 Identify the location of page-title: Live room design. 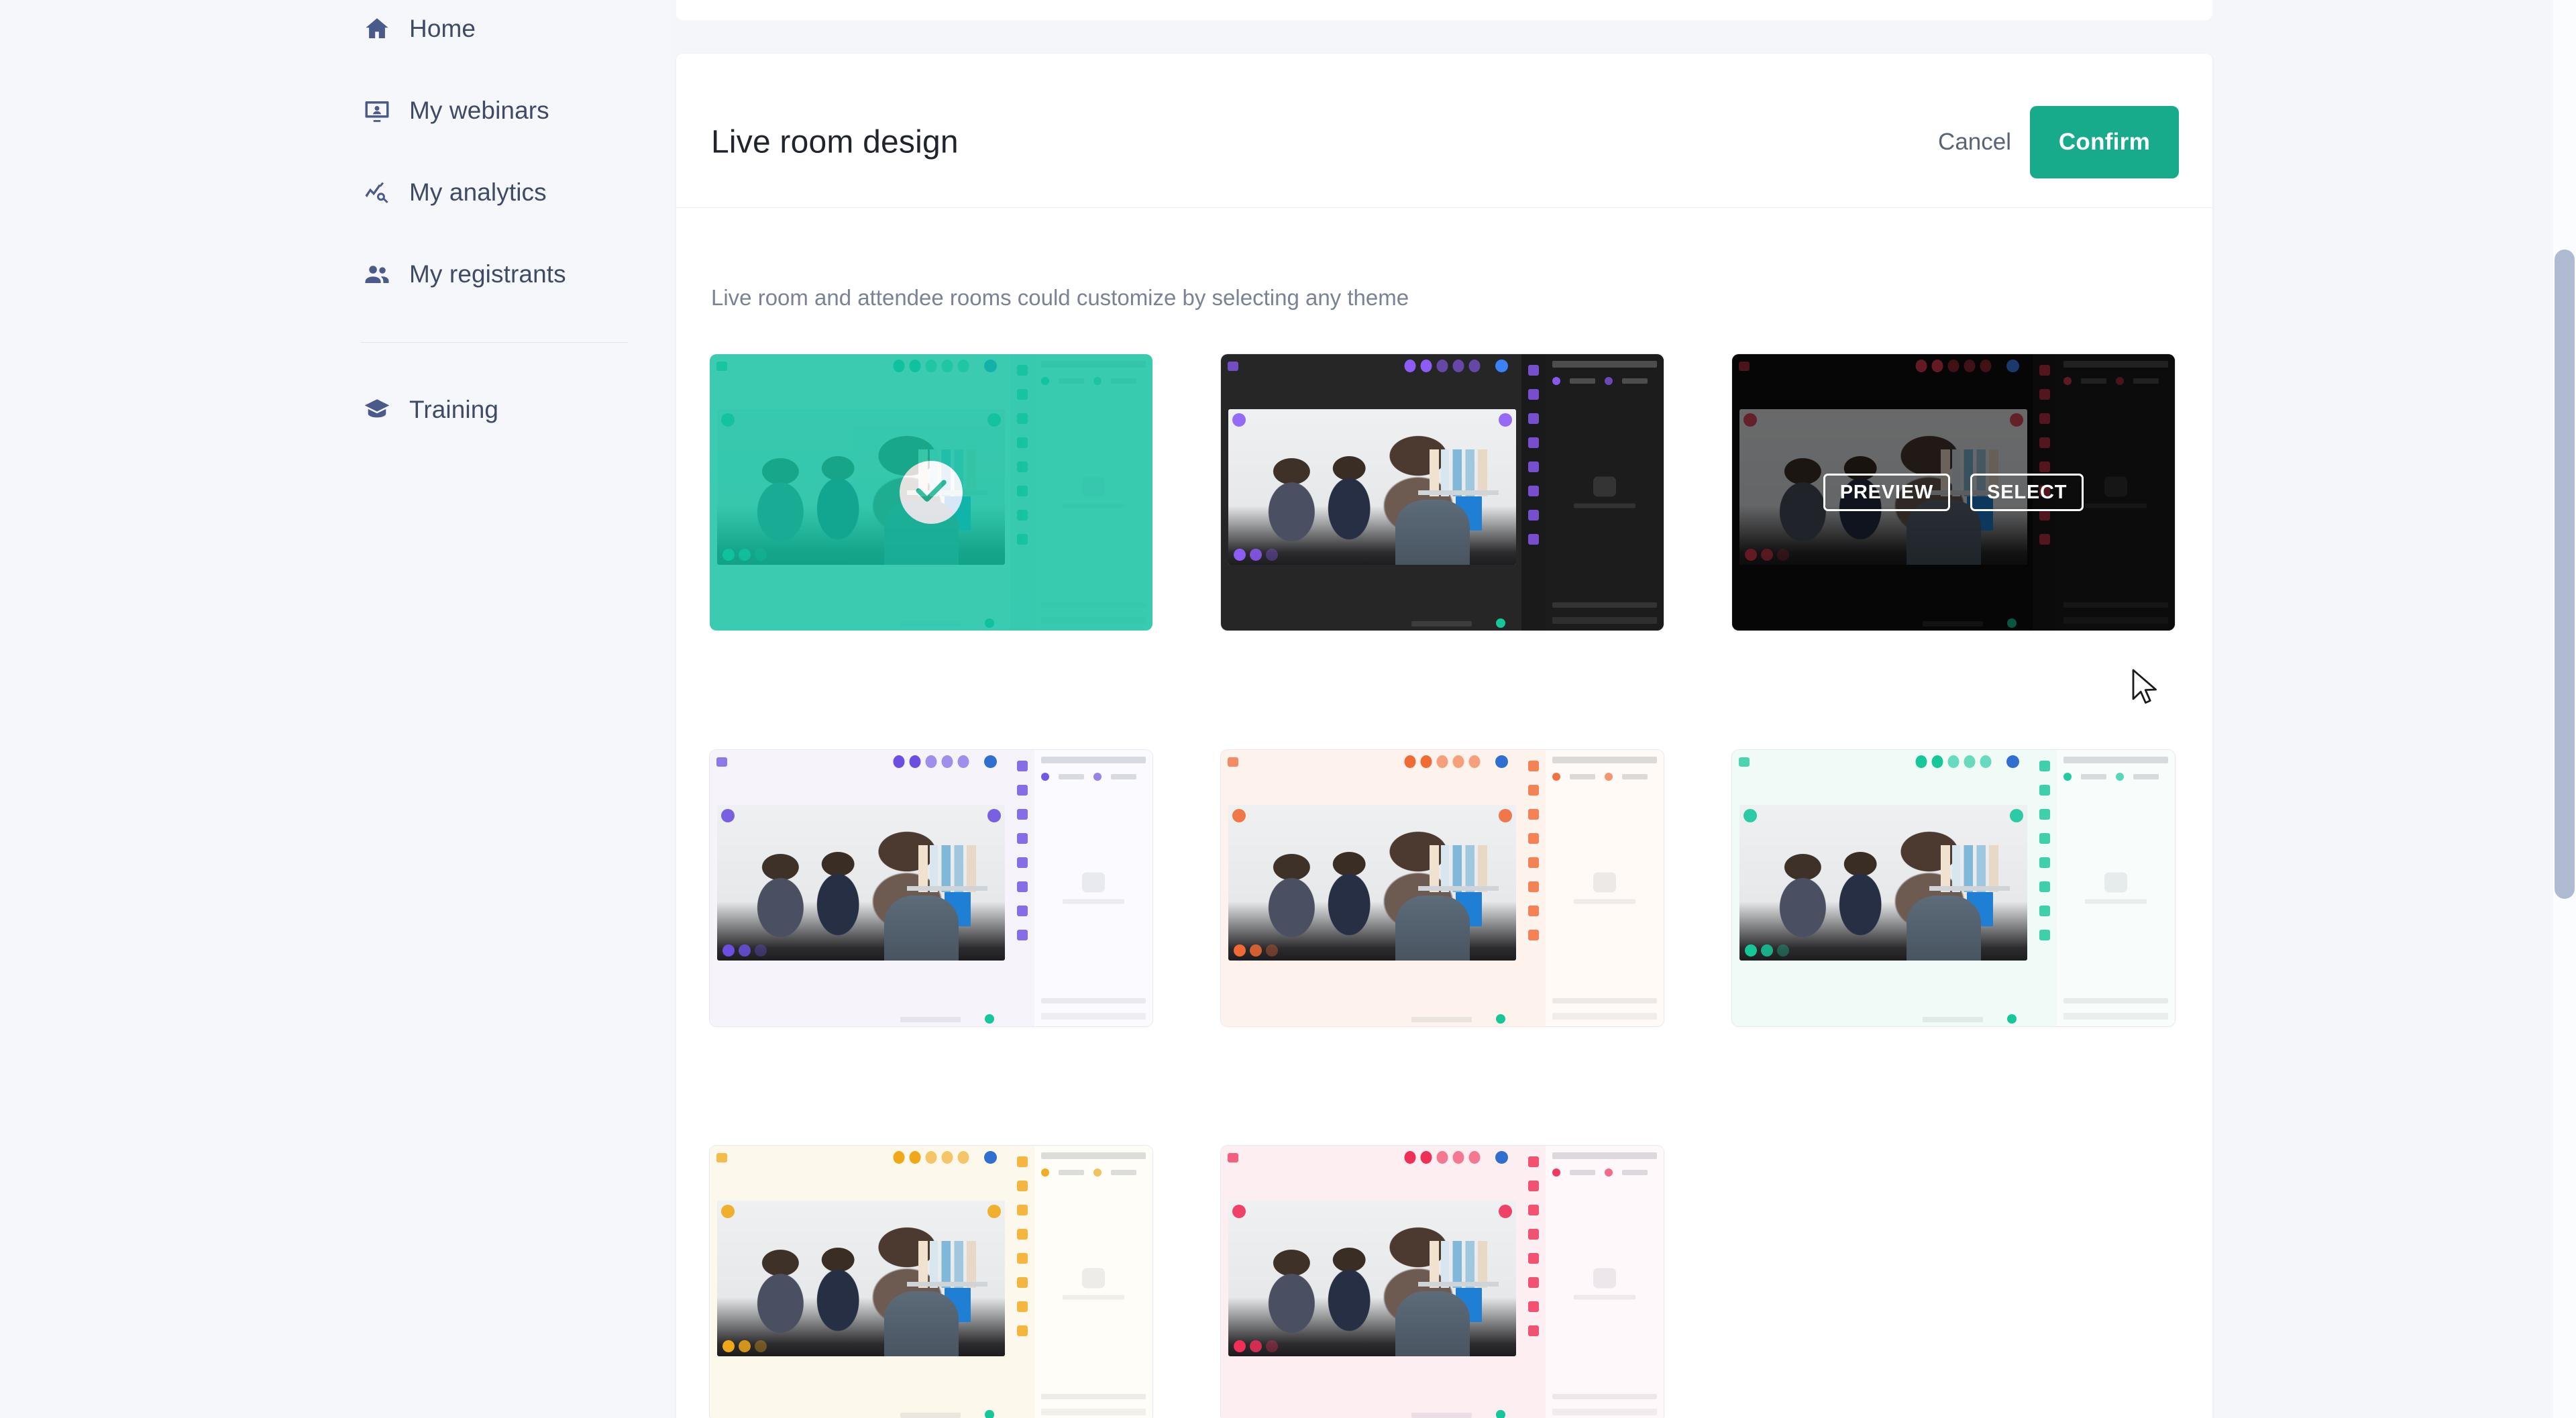
(835, 142).